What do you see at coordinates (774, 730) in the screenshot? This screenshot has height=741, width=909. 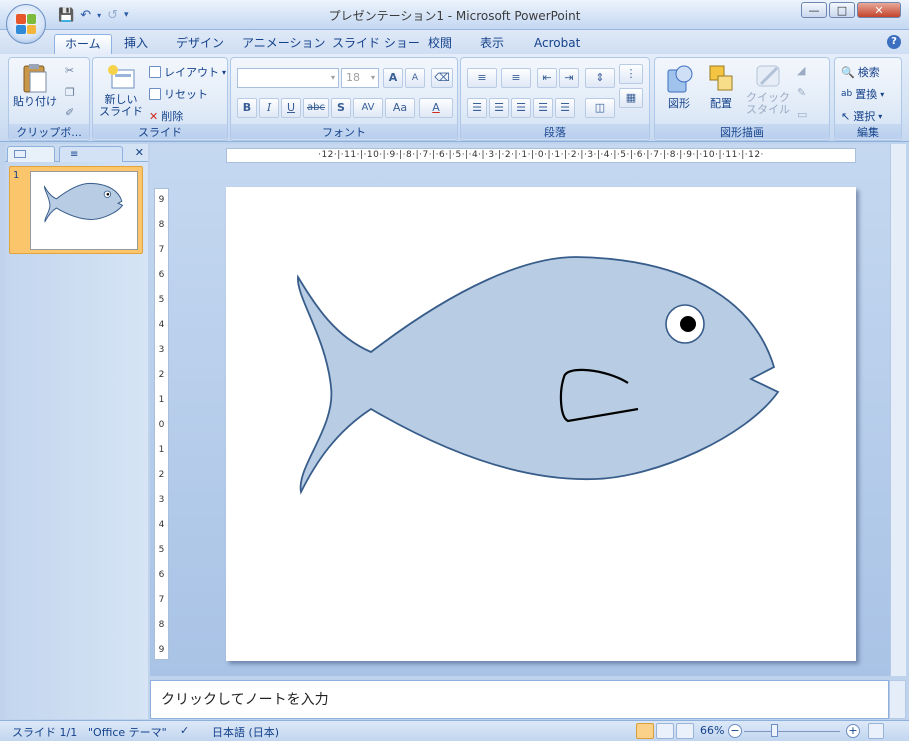 I see `zoom-slider-thumb` at bounding box center [774, 730].